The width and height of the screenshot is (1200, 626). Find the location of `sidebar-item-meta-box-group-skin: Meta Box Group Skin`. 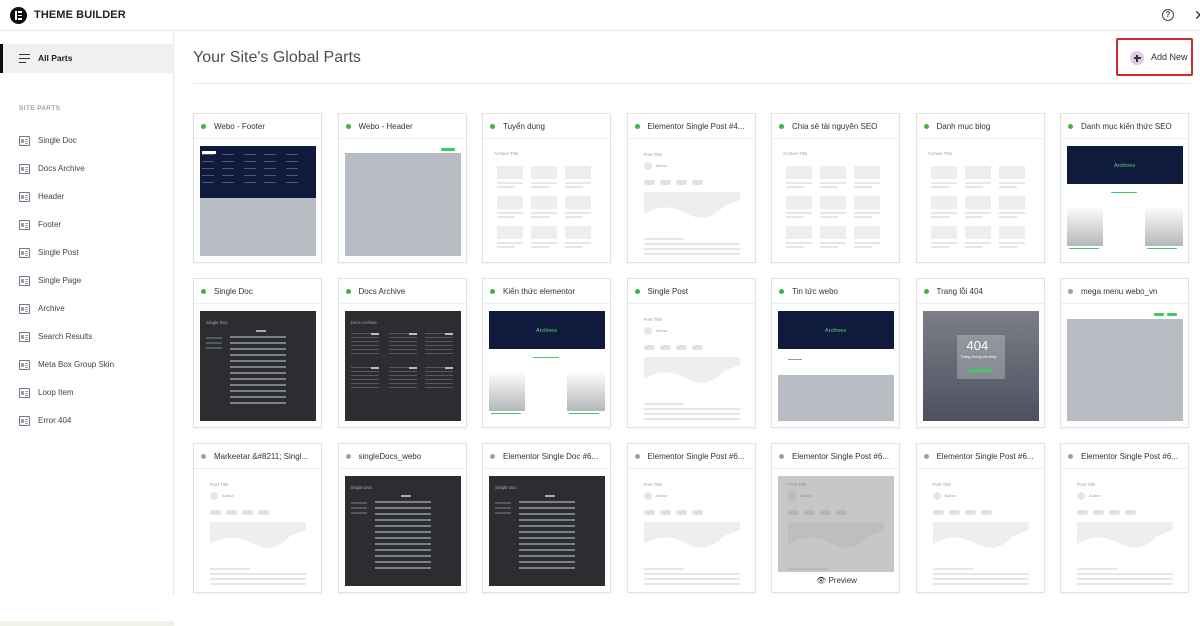

sidebar-item-meta-box-group-skin: Meta Box Group Skin is located at coordinates (94, 366).